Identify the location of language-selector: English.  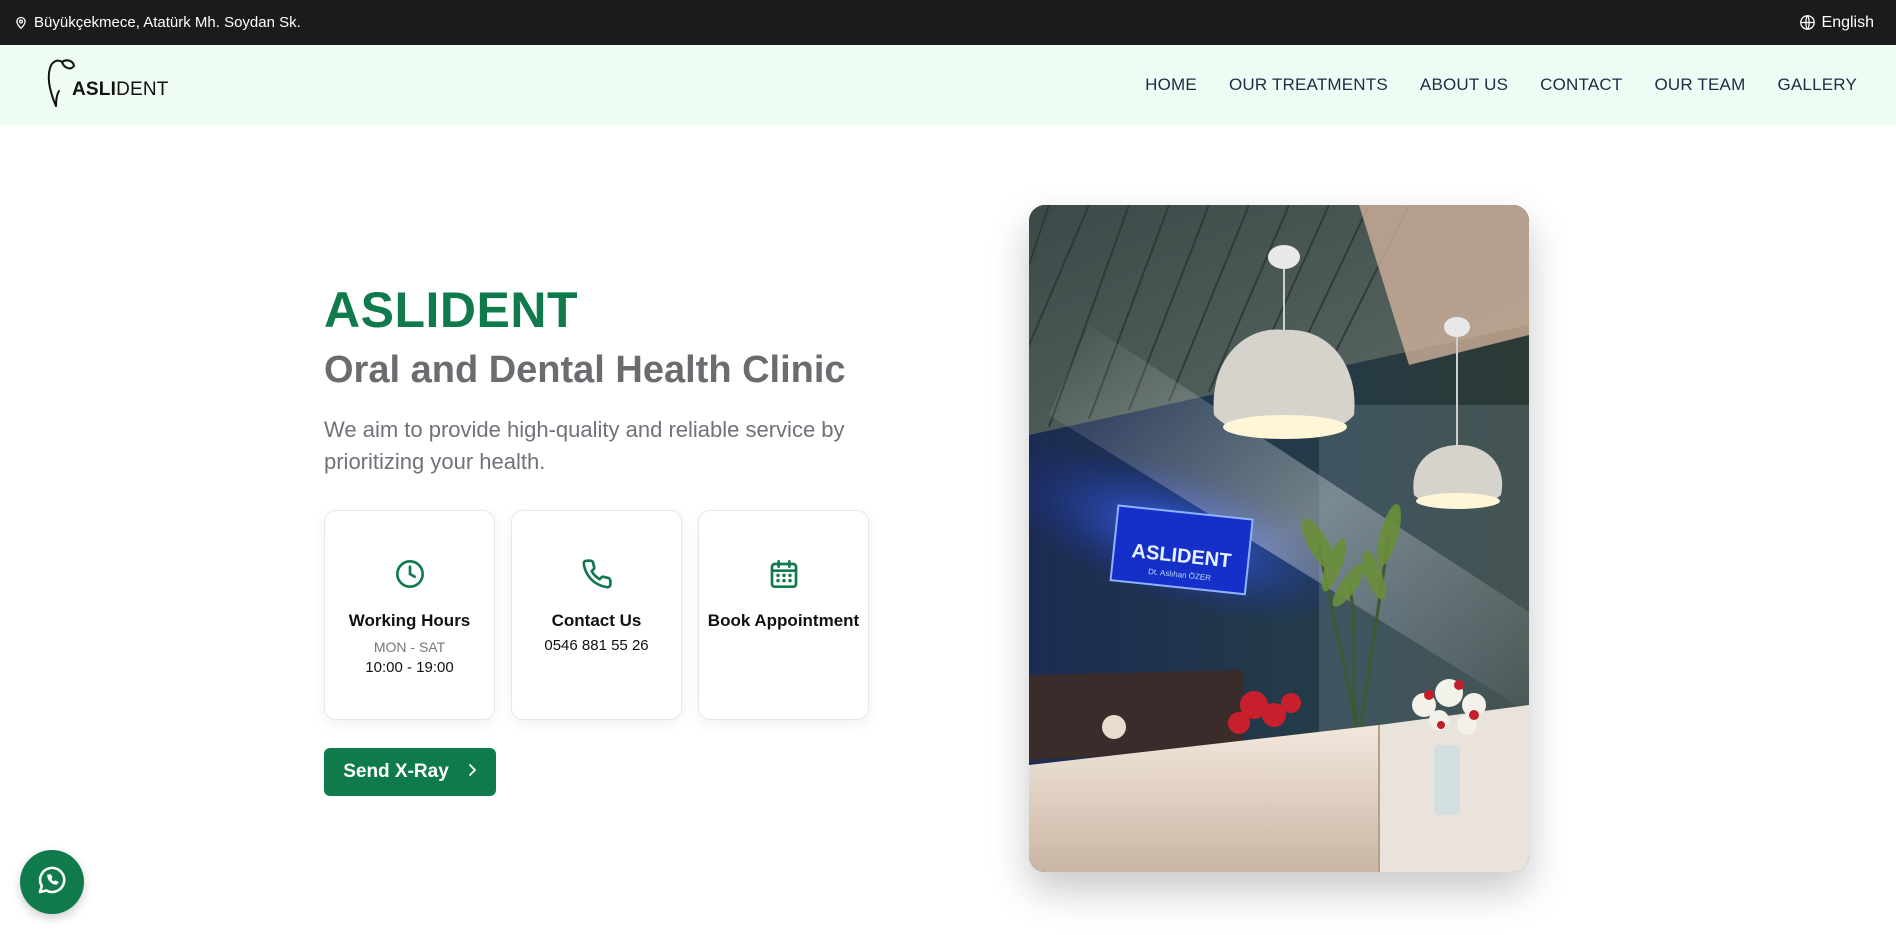
(1836, 23).